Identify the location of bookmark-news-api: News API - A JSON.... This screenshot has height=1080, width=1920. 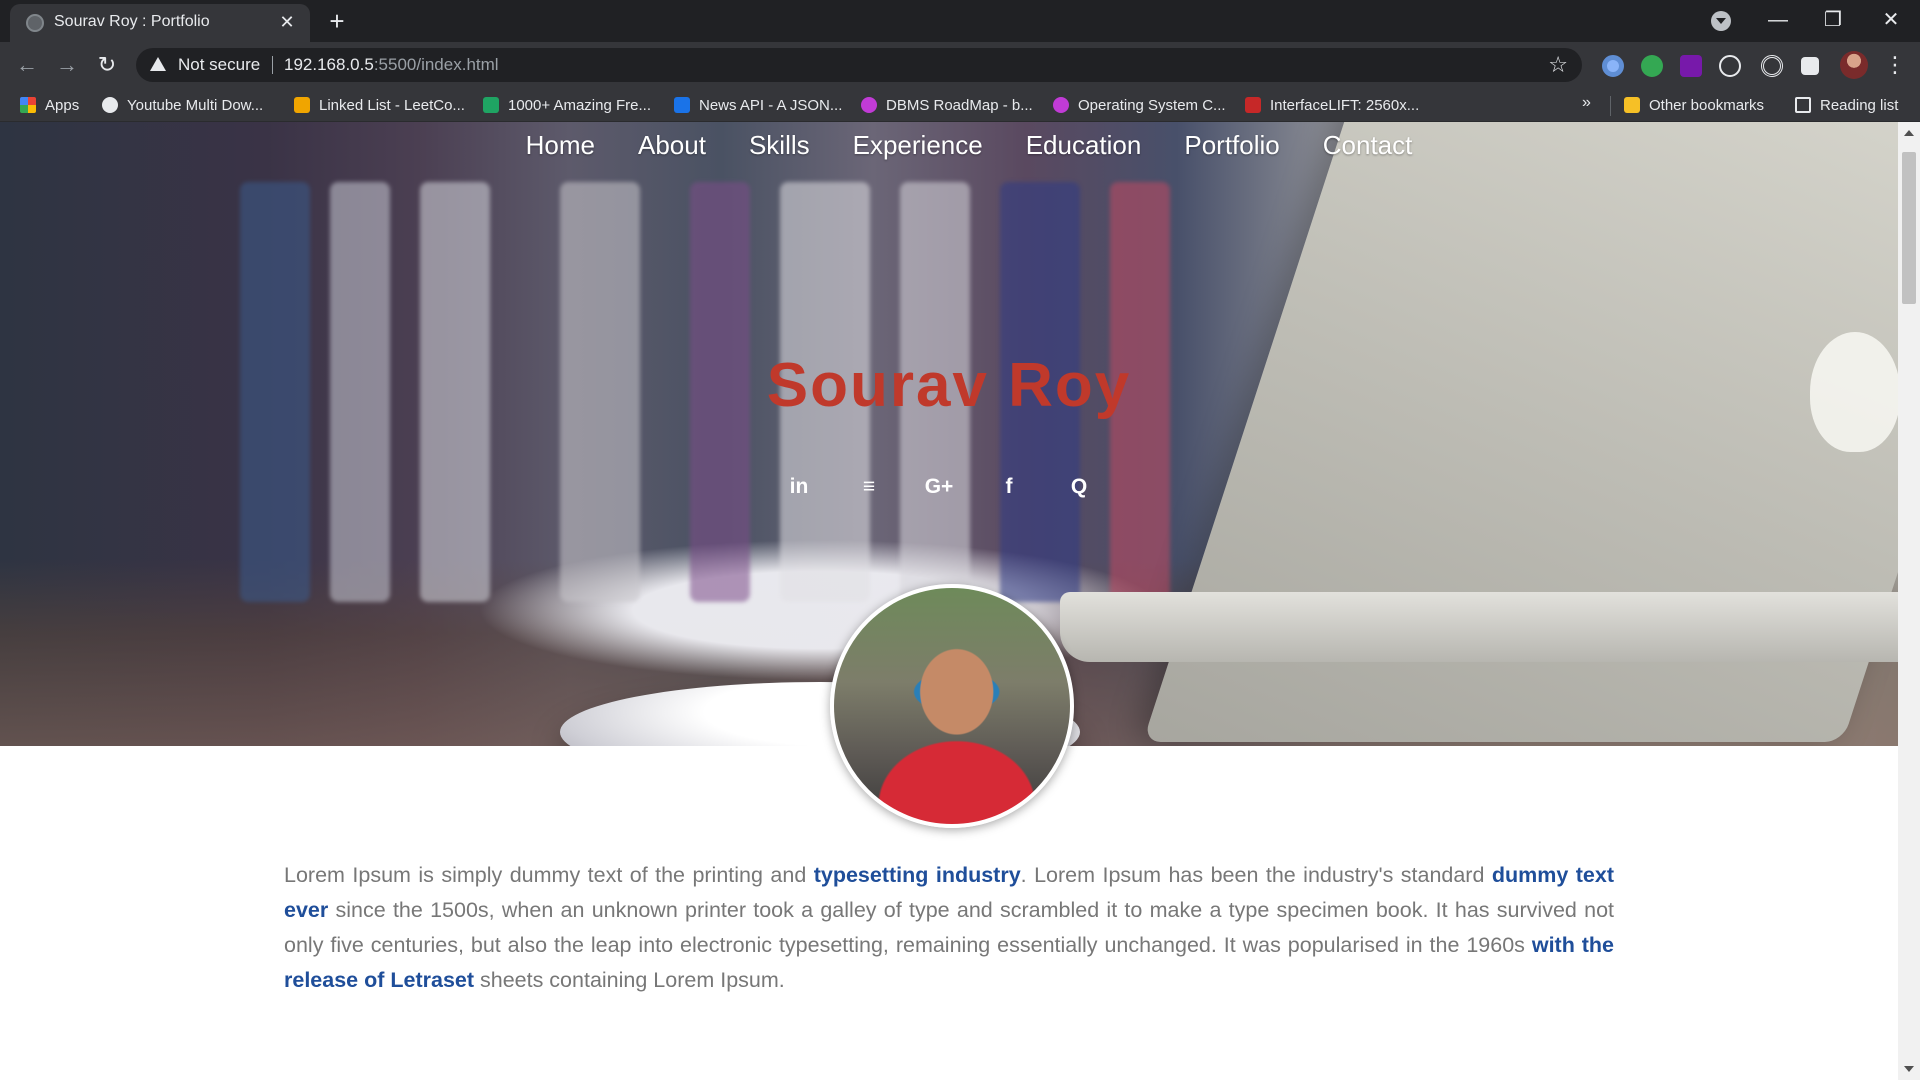
(758, 105).